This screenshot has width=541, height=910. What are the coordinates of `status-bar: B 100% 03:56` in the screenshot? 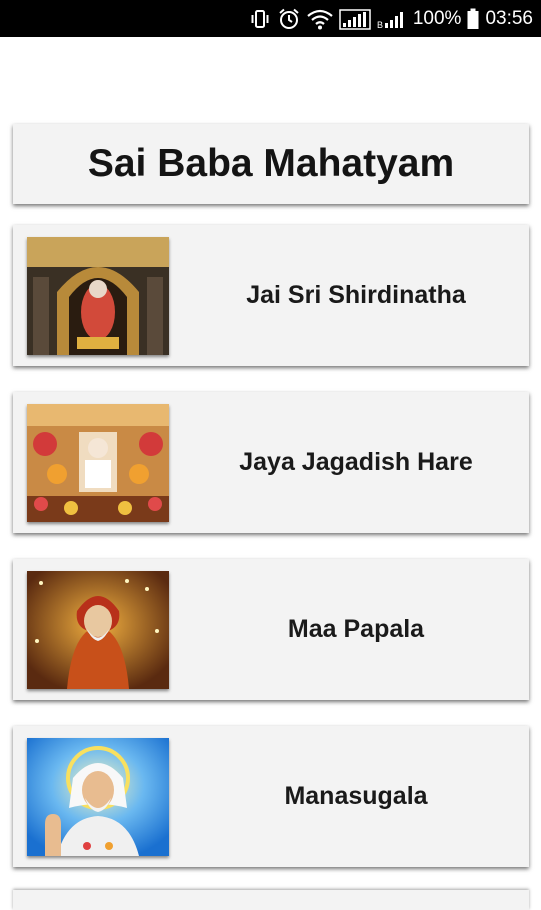 It's located at (270, 18).